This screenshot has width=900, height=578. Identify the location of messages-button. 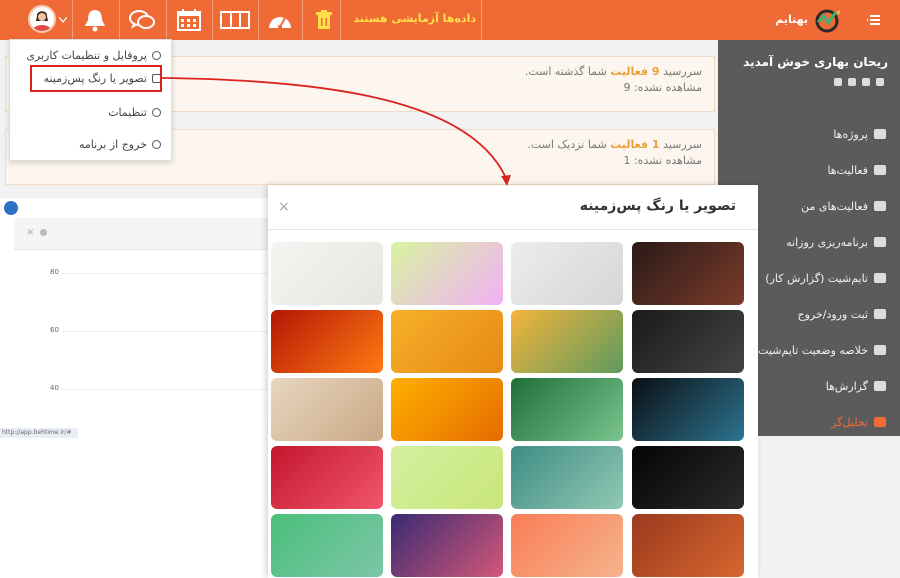
(142, 20).